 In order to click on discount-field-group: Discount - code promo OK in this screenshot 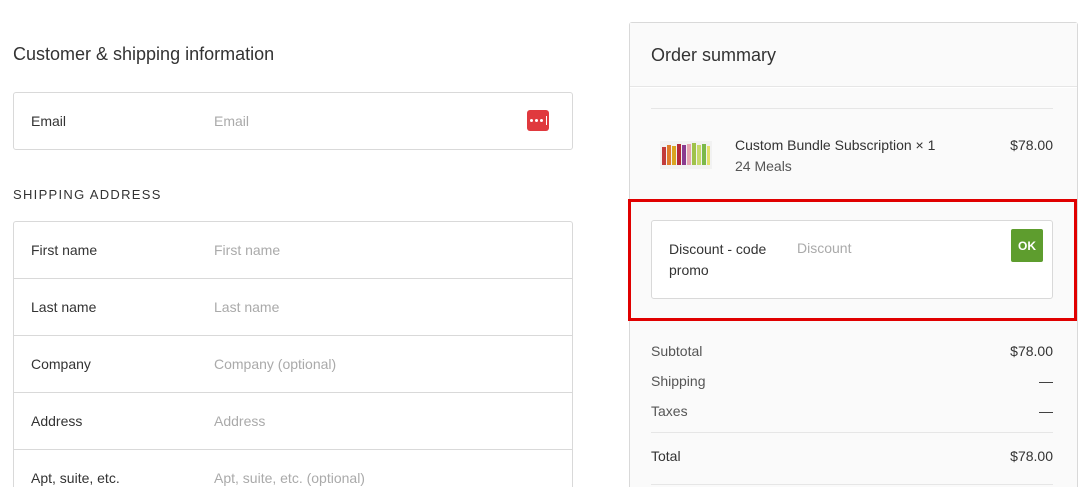, I will do `click(852, 259)`.